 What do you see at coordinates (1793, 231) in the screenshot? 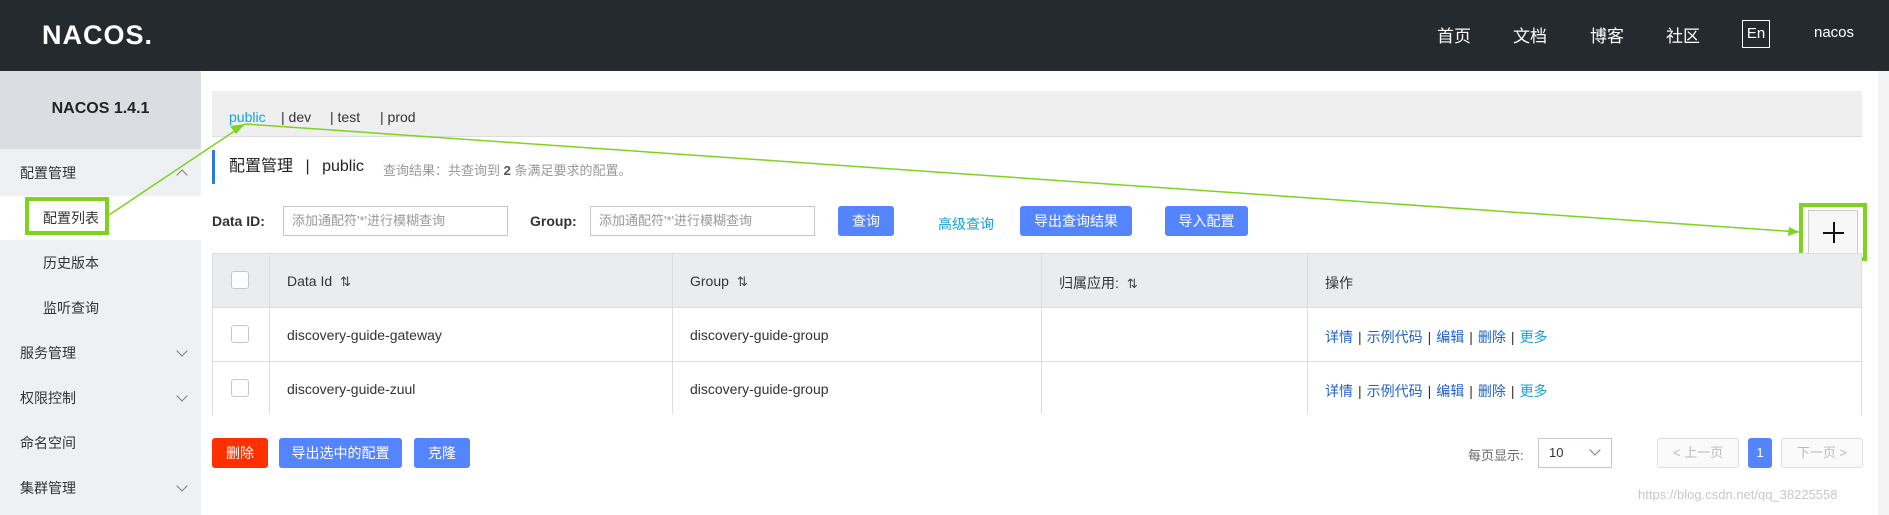
I see `arrow-head-icon` at bounding box center [1793, 231].